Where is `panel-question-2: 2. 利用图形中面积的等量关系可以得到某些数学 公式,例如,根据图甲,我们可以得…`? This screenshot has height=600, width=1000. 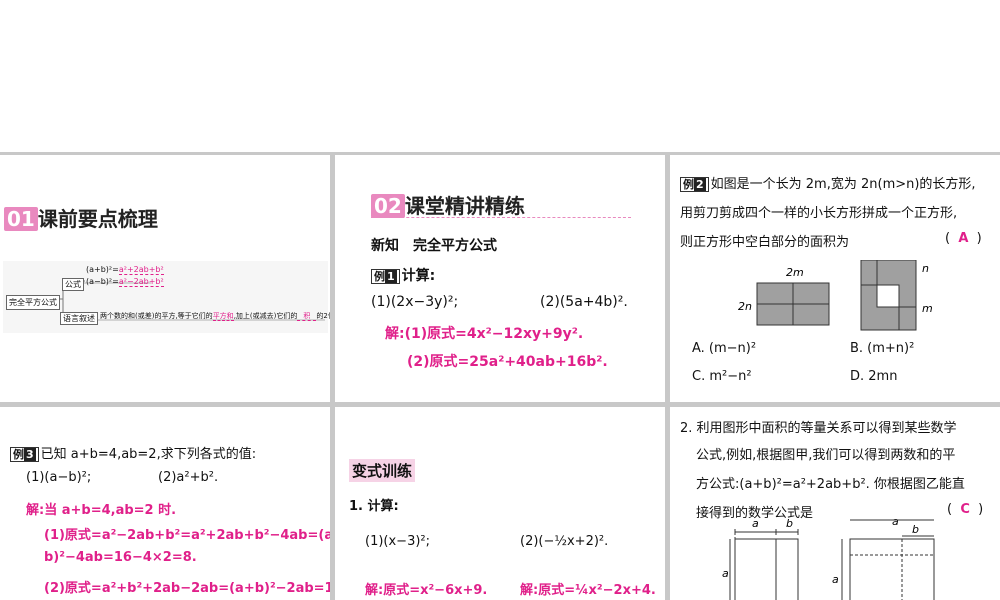
panel-question-2: 2. 利用图形中面积的等量关系可以得到某些数学 公式,例如,根据图甲,我们可以得… is located at coordinates (835, 503).